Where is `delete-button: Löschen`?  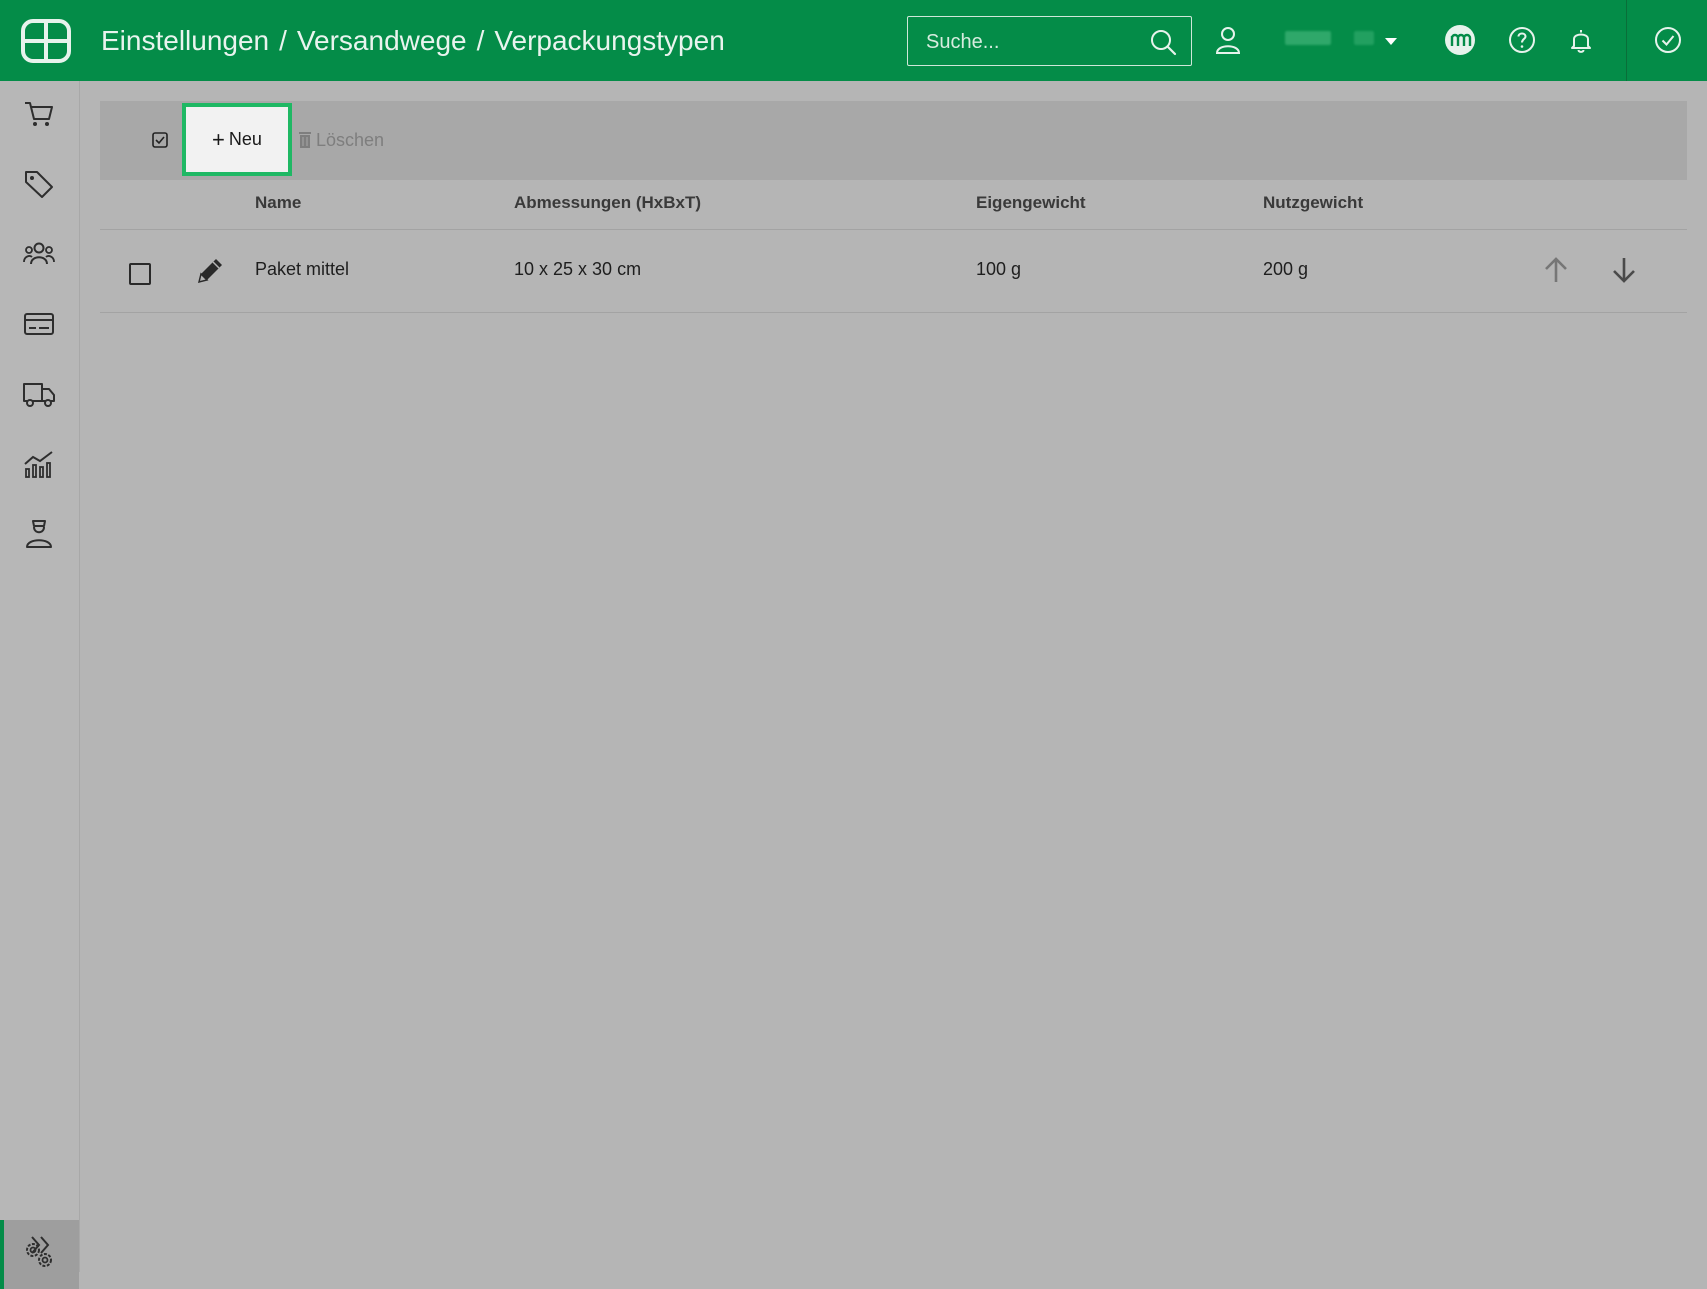 delete-button: Löschen is located at coordinates (341, 140).